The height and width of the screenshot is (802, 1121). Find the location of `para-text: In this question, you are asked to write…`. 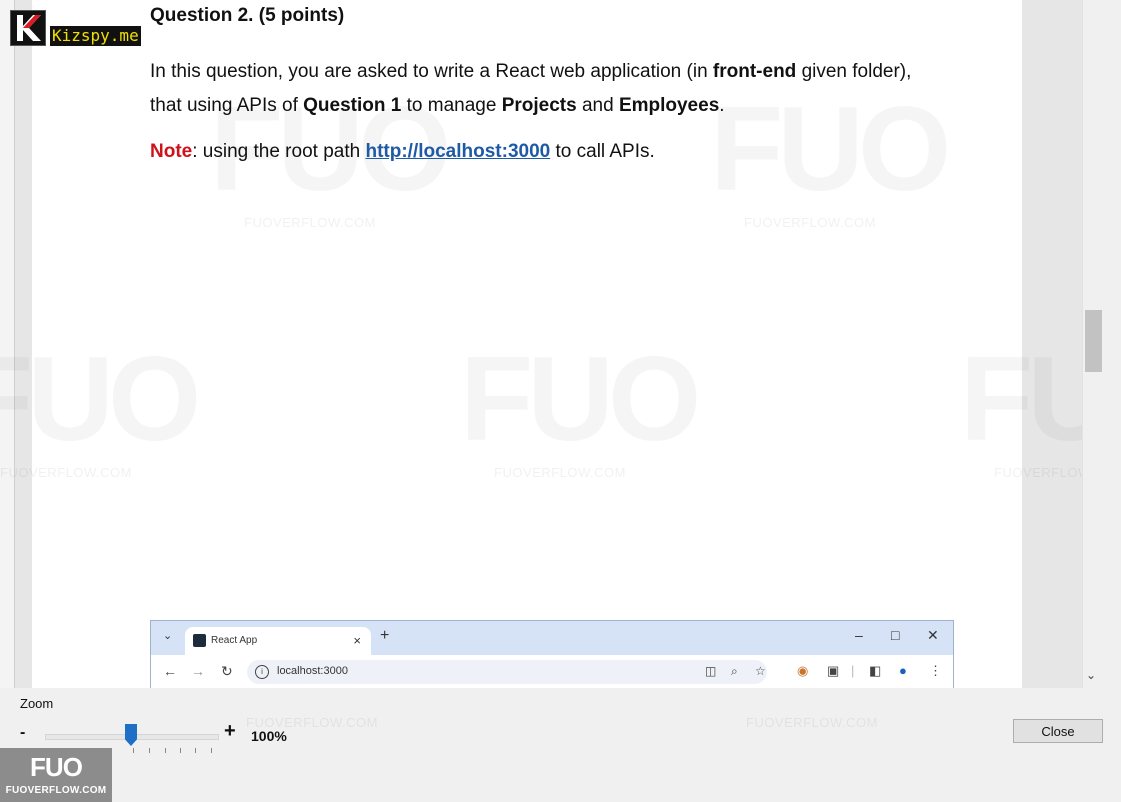

para-text: In this question, you are asked to write… is located at coordinates (431, 71).